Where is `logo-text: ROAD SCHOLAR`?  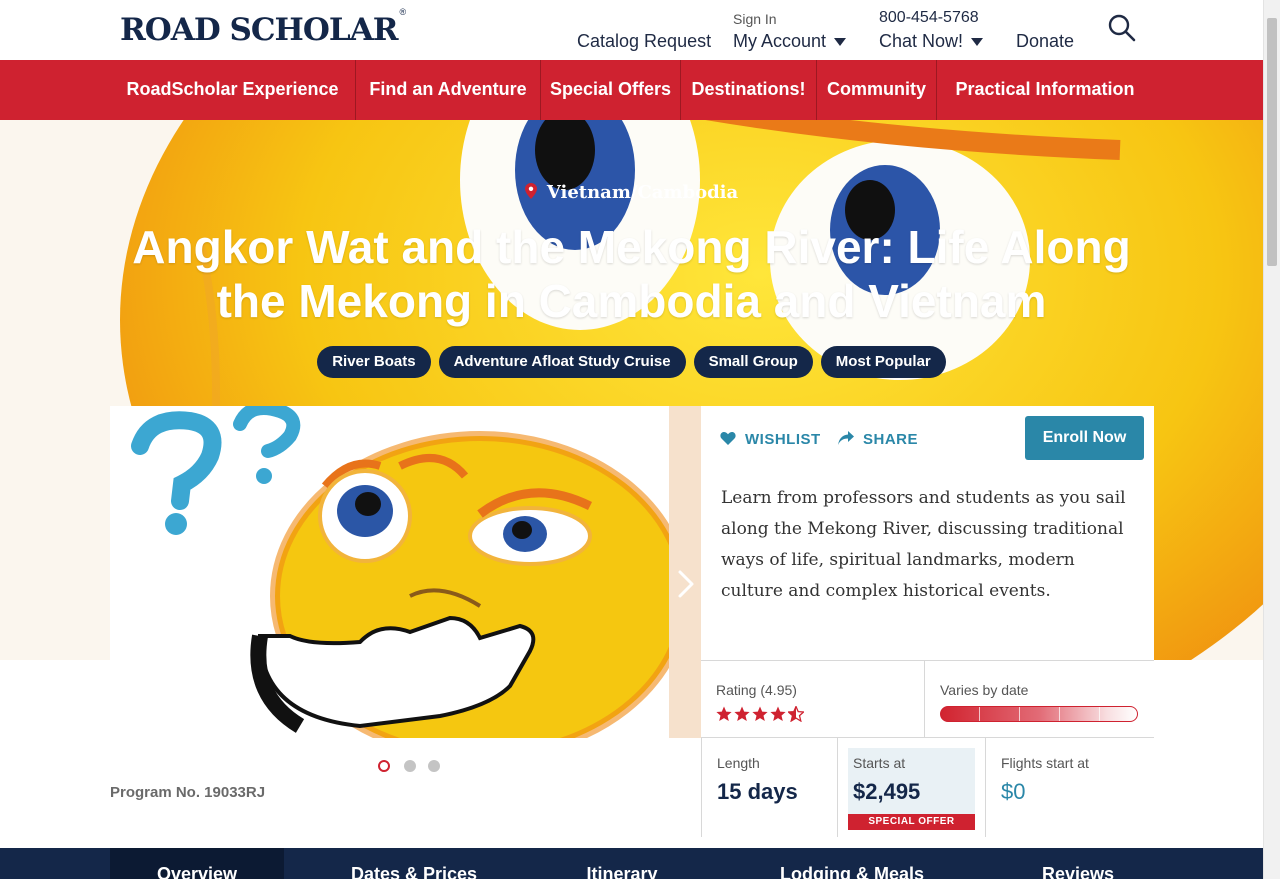 logo-text: ROAD SCHOLAR is located at coordinates (259, 30).